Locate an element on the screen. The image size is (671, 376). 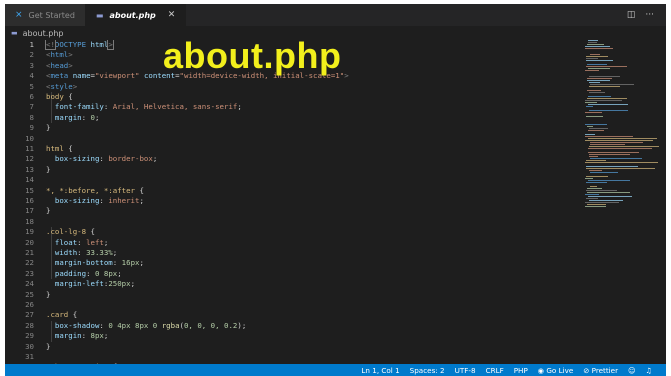
code-line: 23 padding: 0 8px; is located at coordinates (294, 274).